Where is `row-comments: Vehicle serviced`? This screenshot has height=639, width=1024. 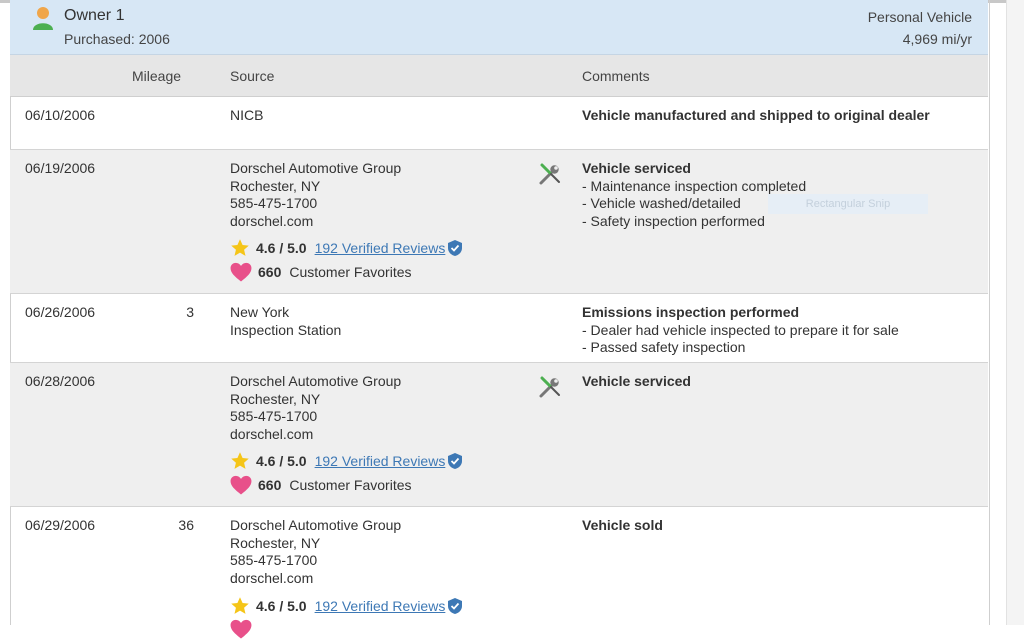
row-comments: Vehicle serviced is located at coordinates (636, 382).